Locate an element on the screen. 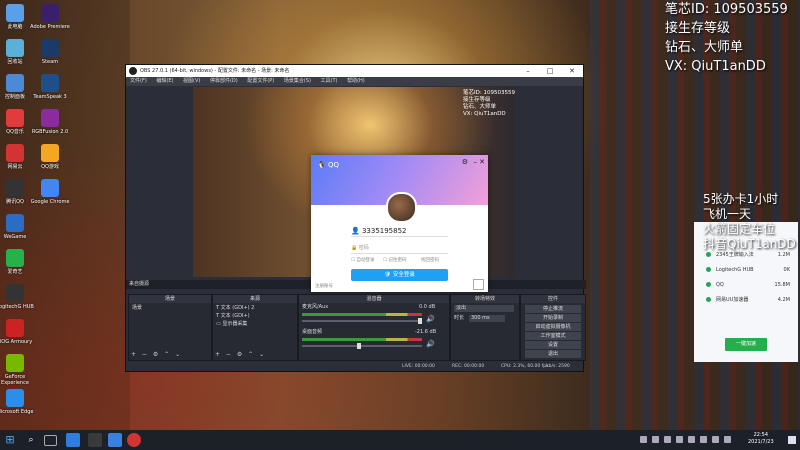 This screenshot has height=450, width=800. desktop-icon: Steam is located at coordinates (50, 52).